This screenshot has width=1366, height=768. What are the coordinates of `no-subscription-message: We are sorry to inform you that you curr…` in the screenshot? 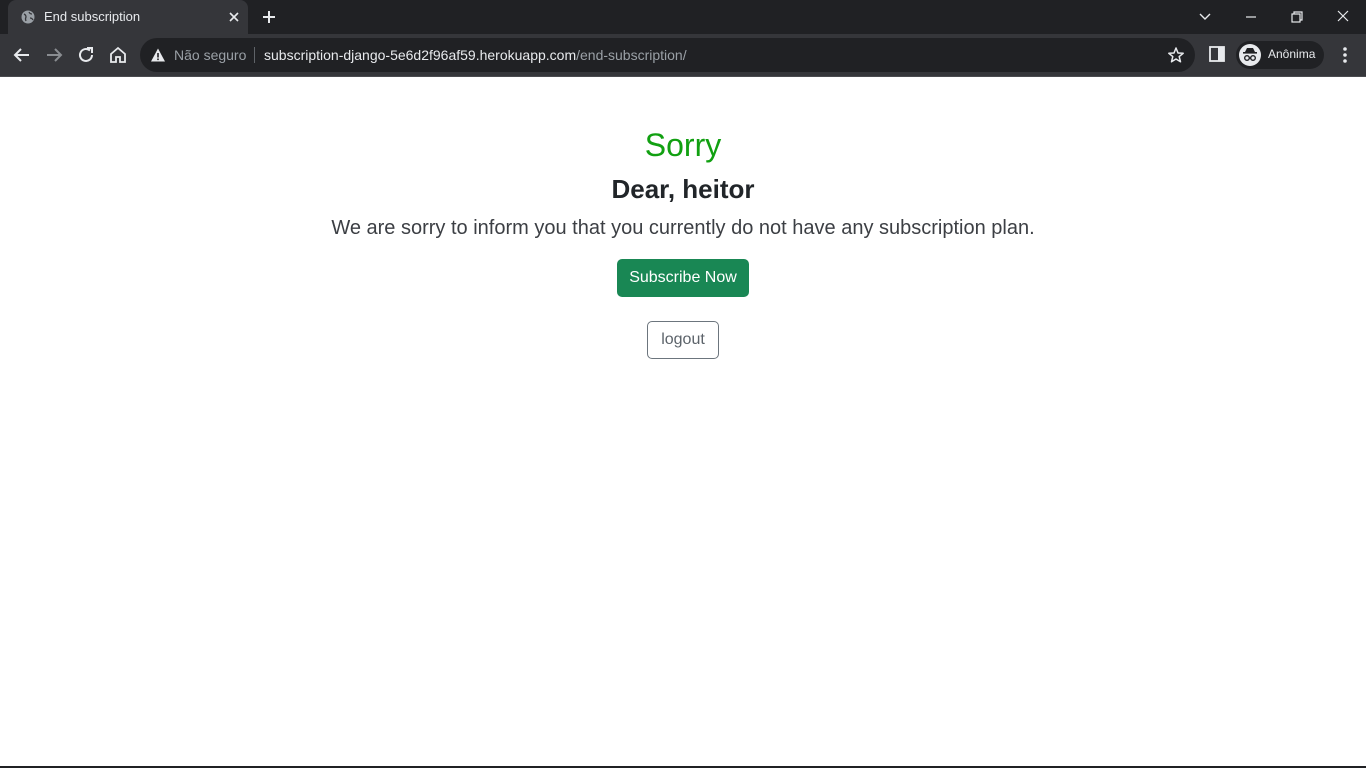 It's located at (683, 228).